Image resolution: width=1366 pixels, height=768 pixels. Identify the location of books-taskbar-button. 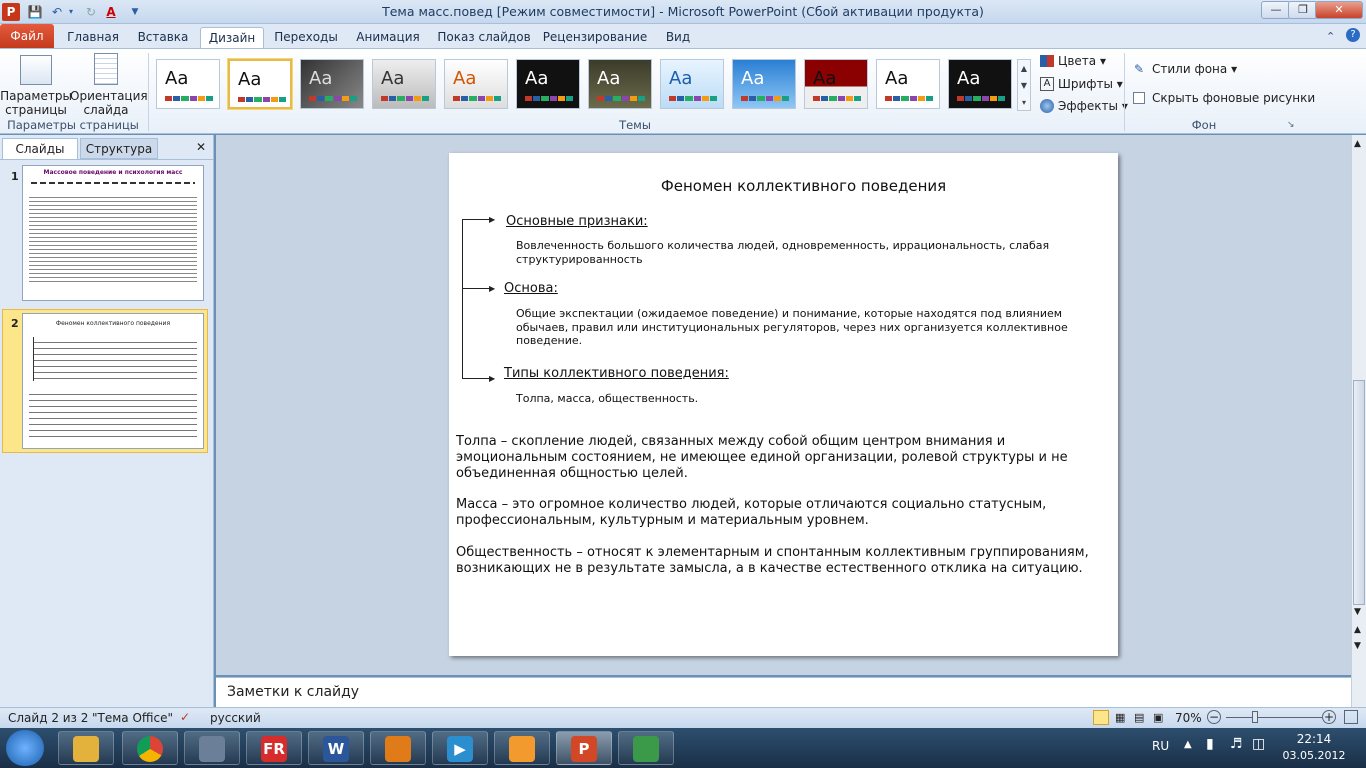
(398, 748).